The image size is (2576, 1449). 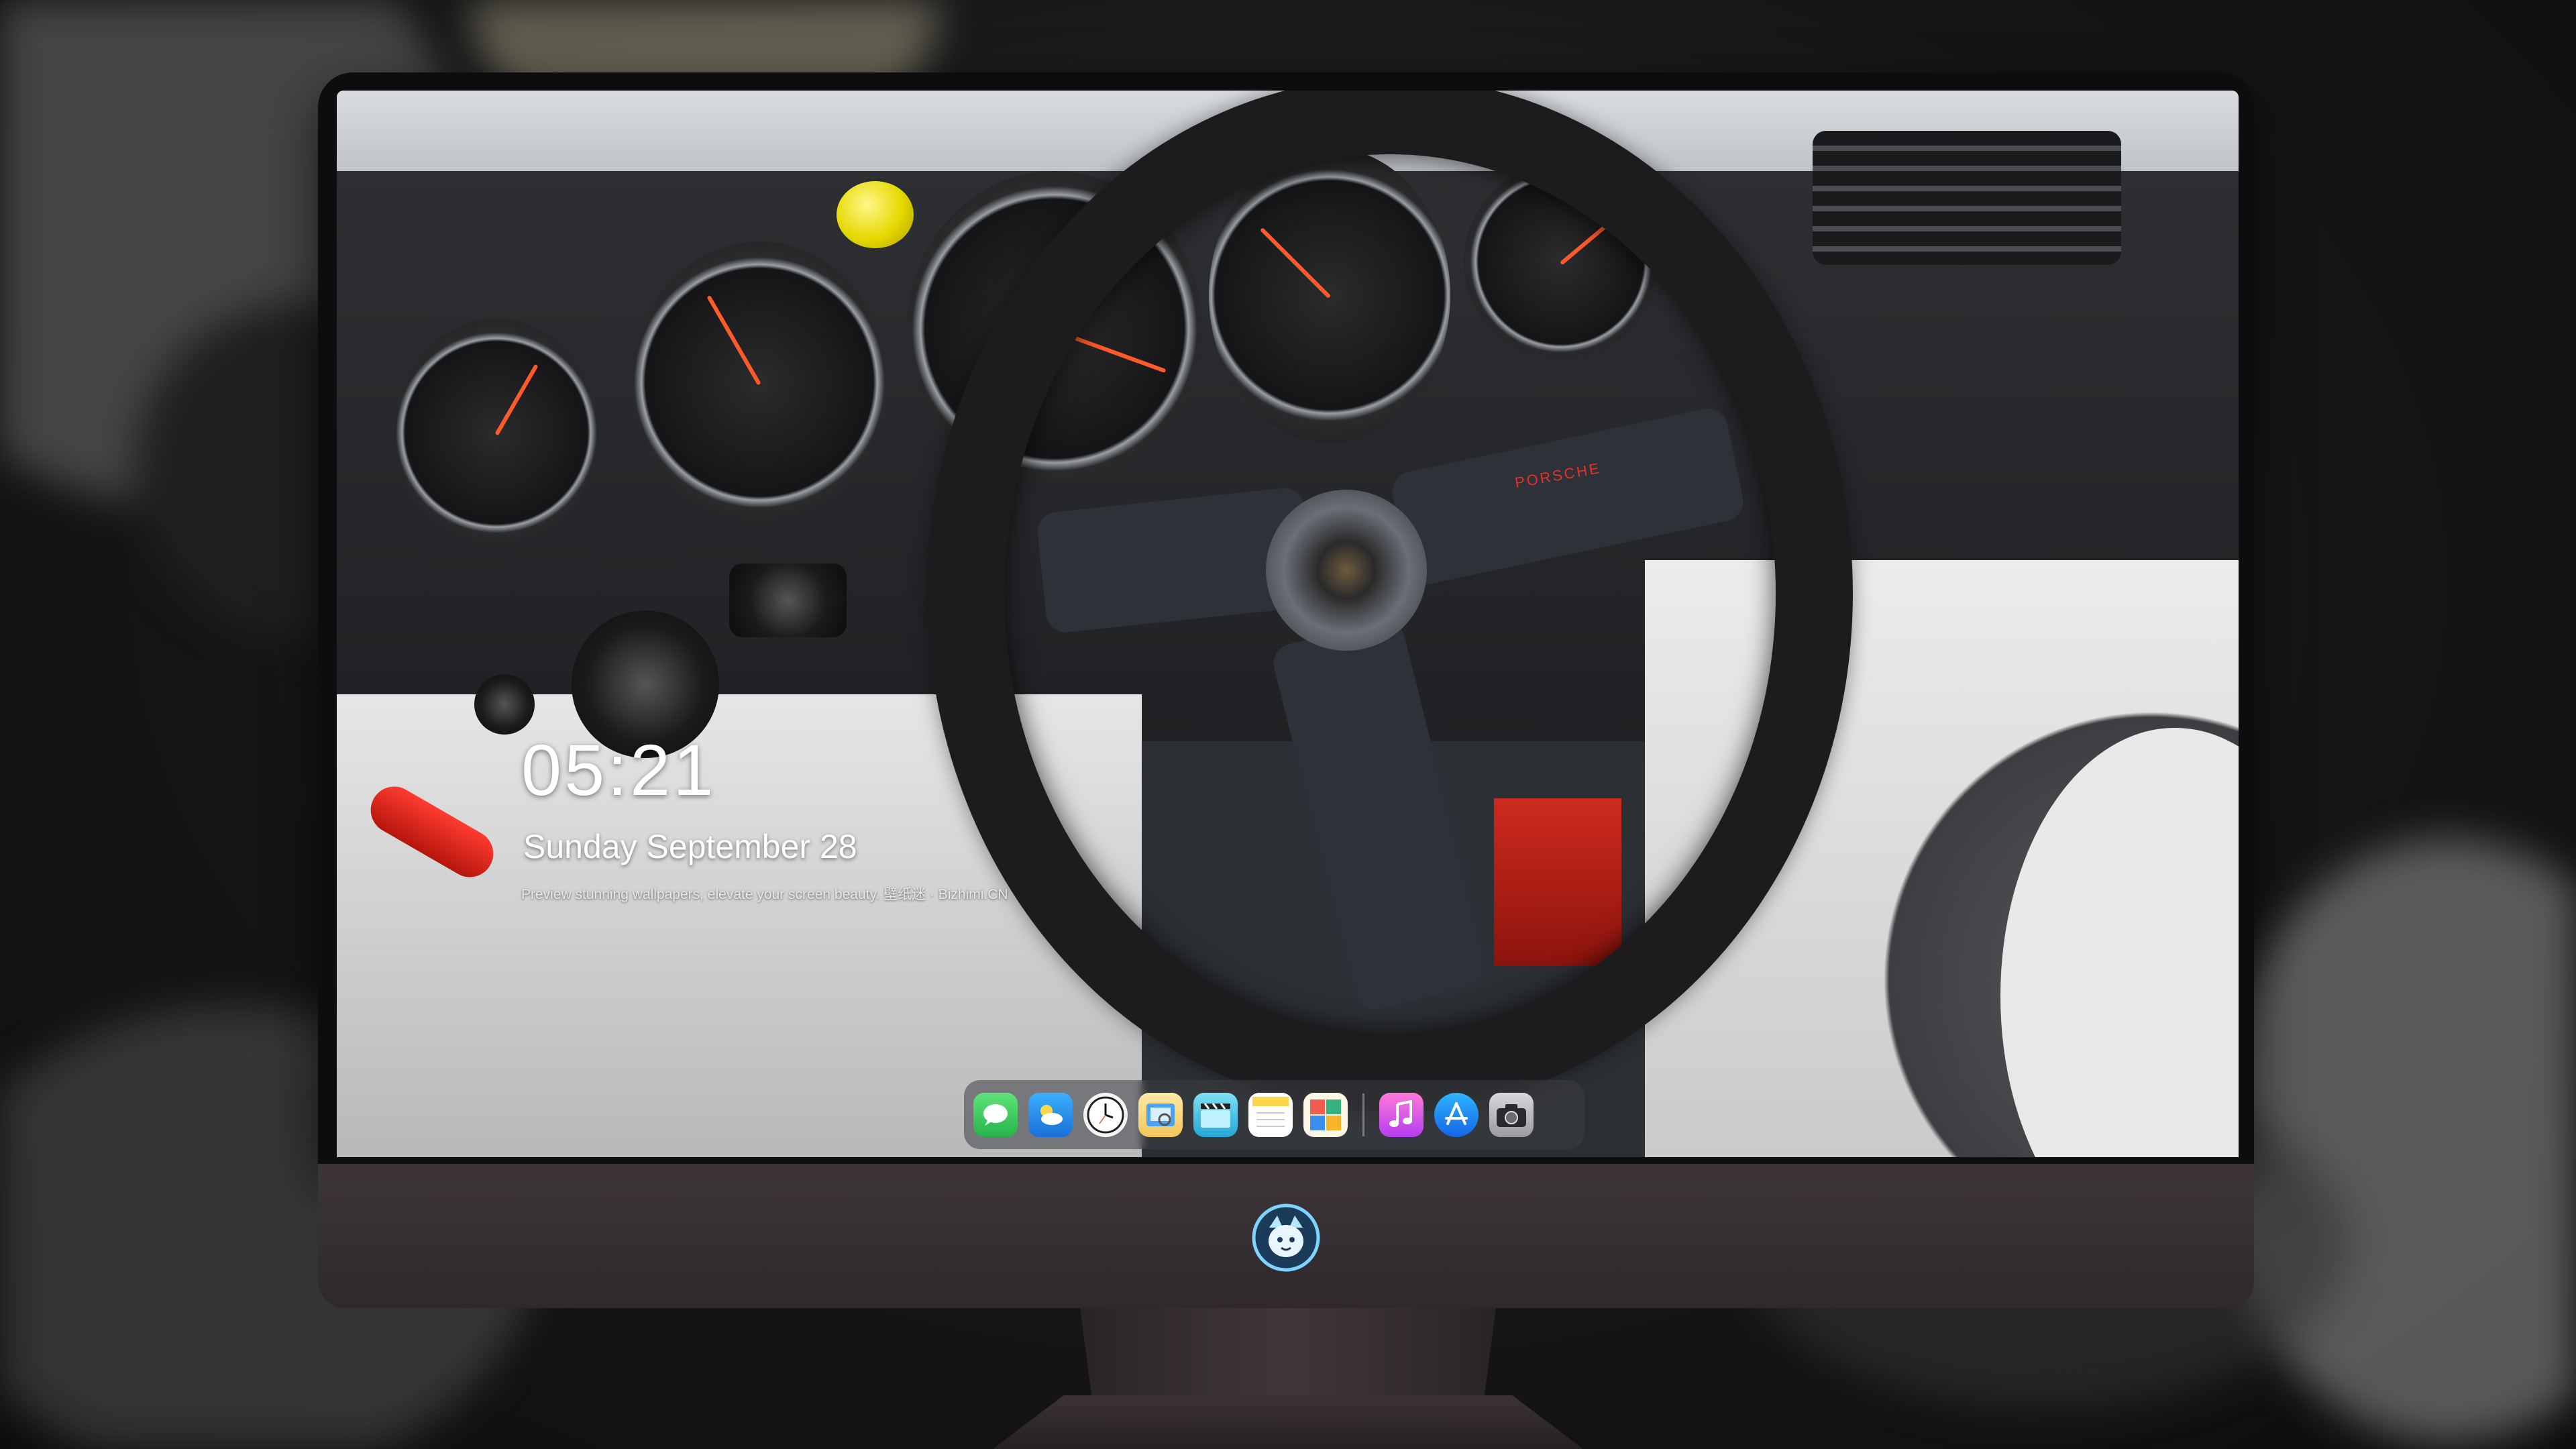 I want to click on weather-icon, so click(x=1050, y=1114).